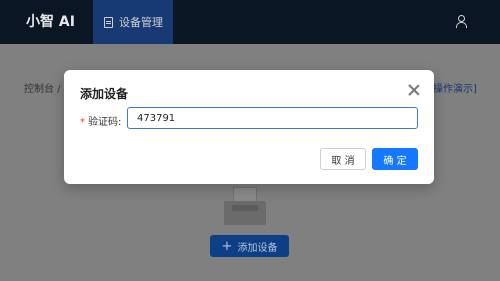 This screenshot has width=500, height=281. Describe the element at coordinates (141, 22) in the screenshot. I see `nav-item-label: 设备管理` at that location.